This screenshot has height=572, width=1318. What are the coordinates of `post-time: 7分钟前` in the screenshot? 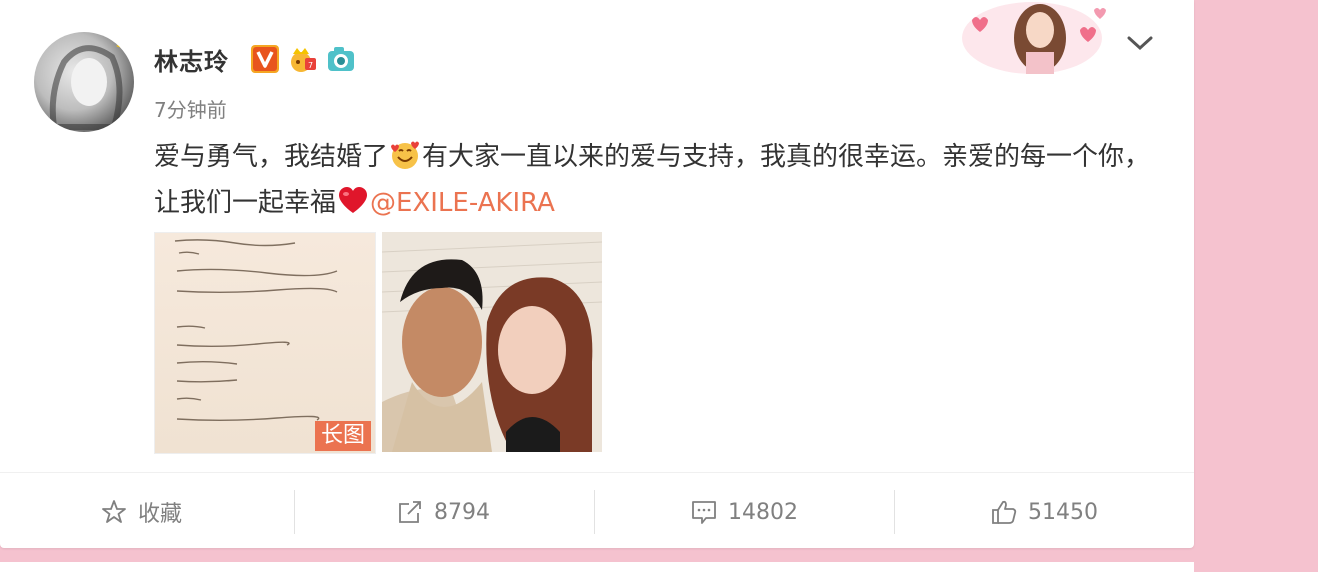 It's located at (190, 108).